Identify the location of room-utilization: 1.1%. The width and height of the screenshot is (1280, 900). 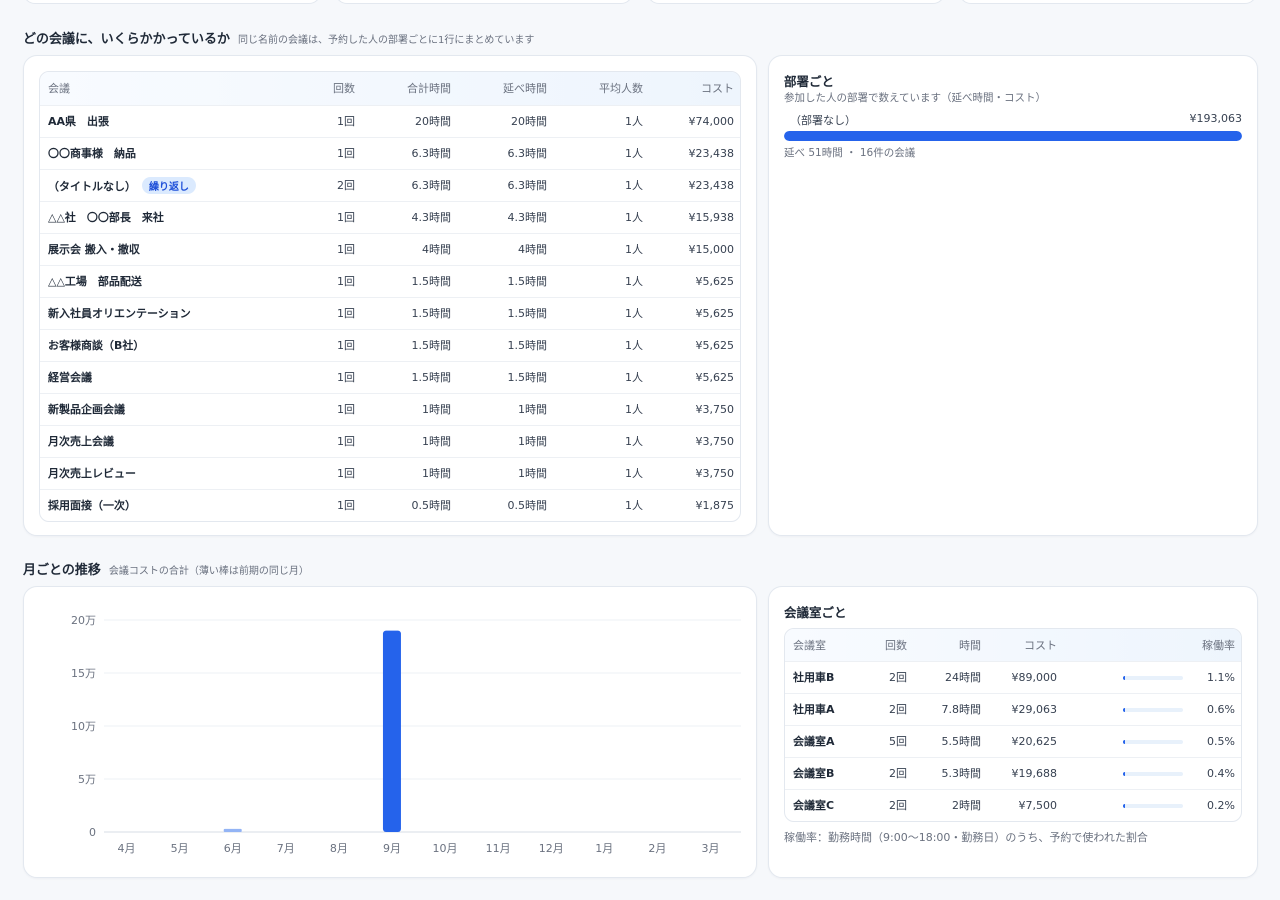
(1153, 677).